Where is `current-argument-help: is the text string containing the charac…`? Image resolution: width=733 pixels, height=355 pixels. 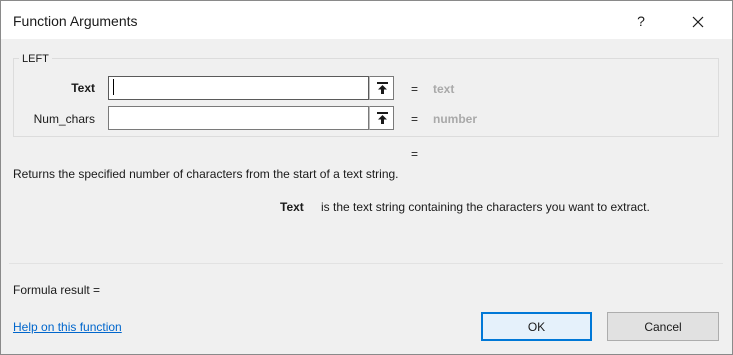 current-argument-help: is the text string containing the charac… is located at coordinates (485, 207).